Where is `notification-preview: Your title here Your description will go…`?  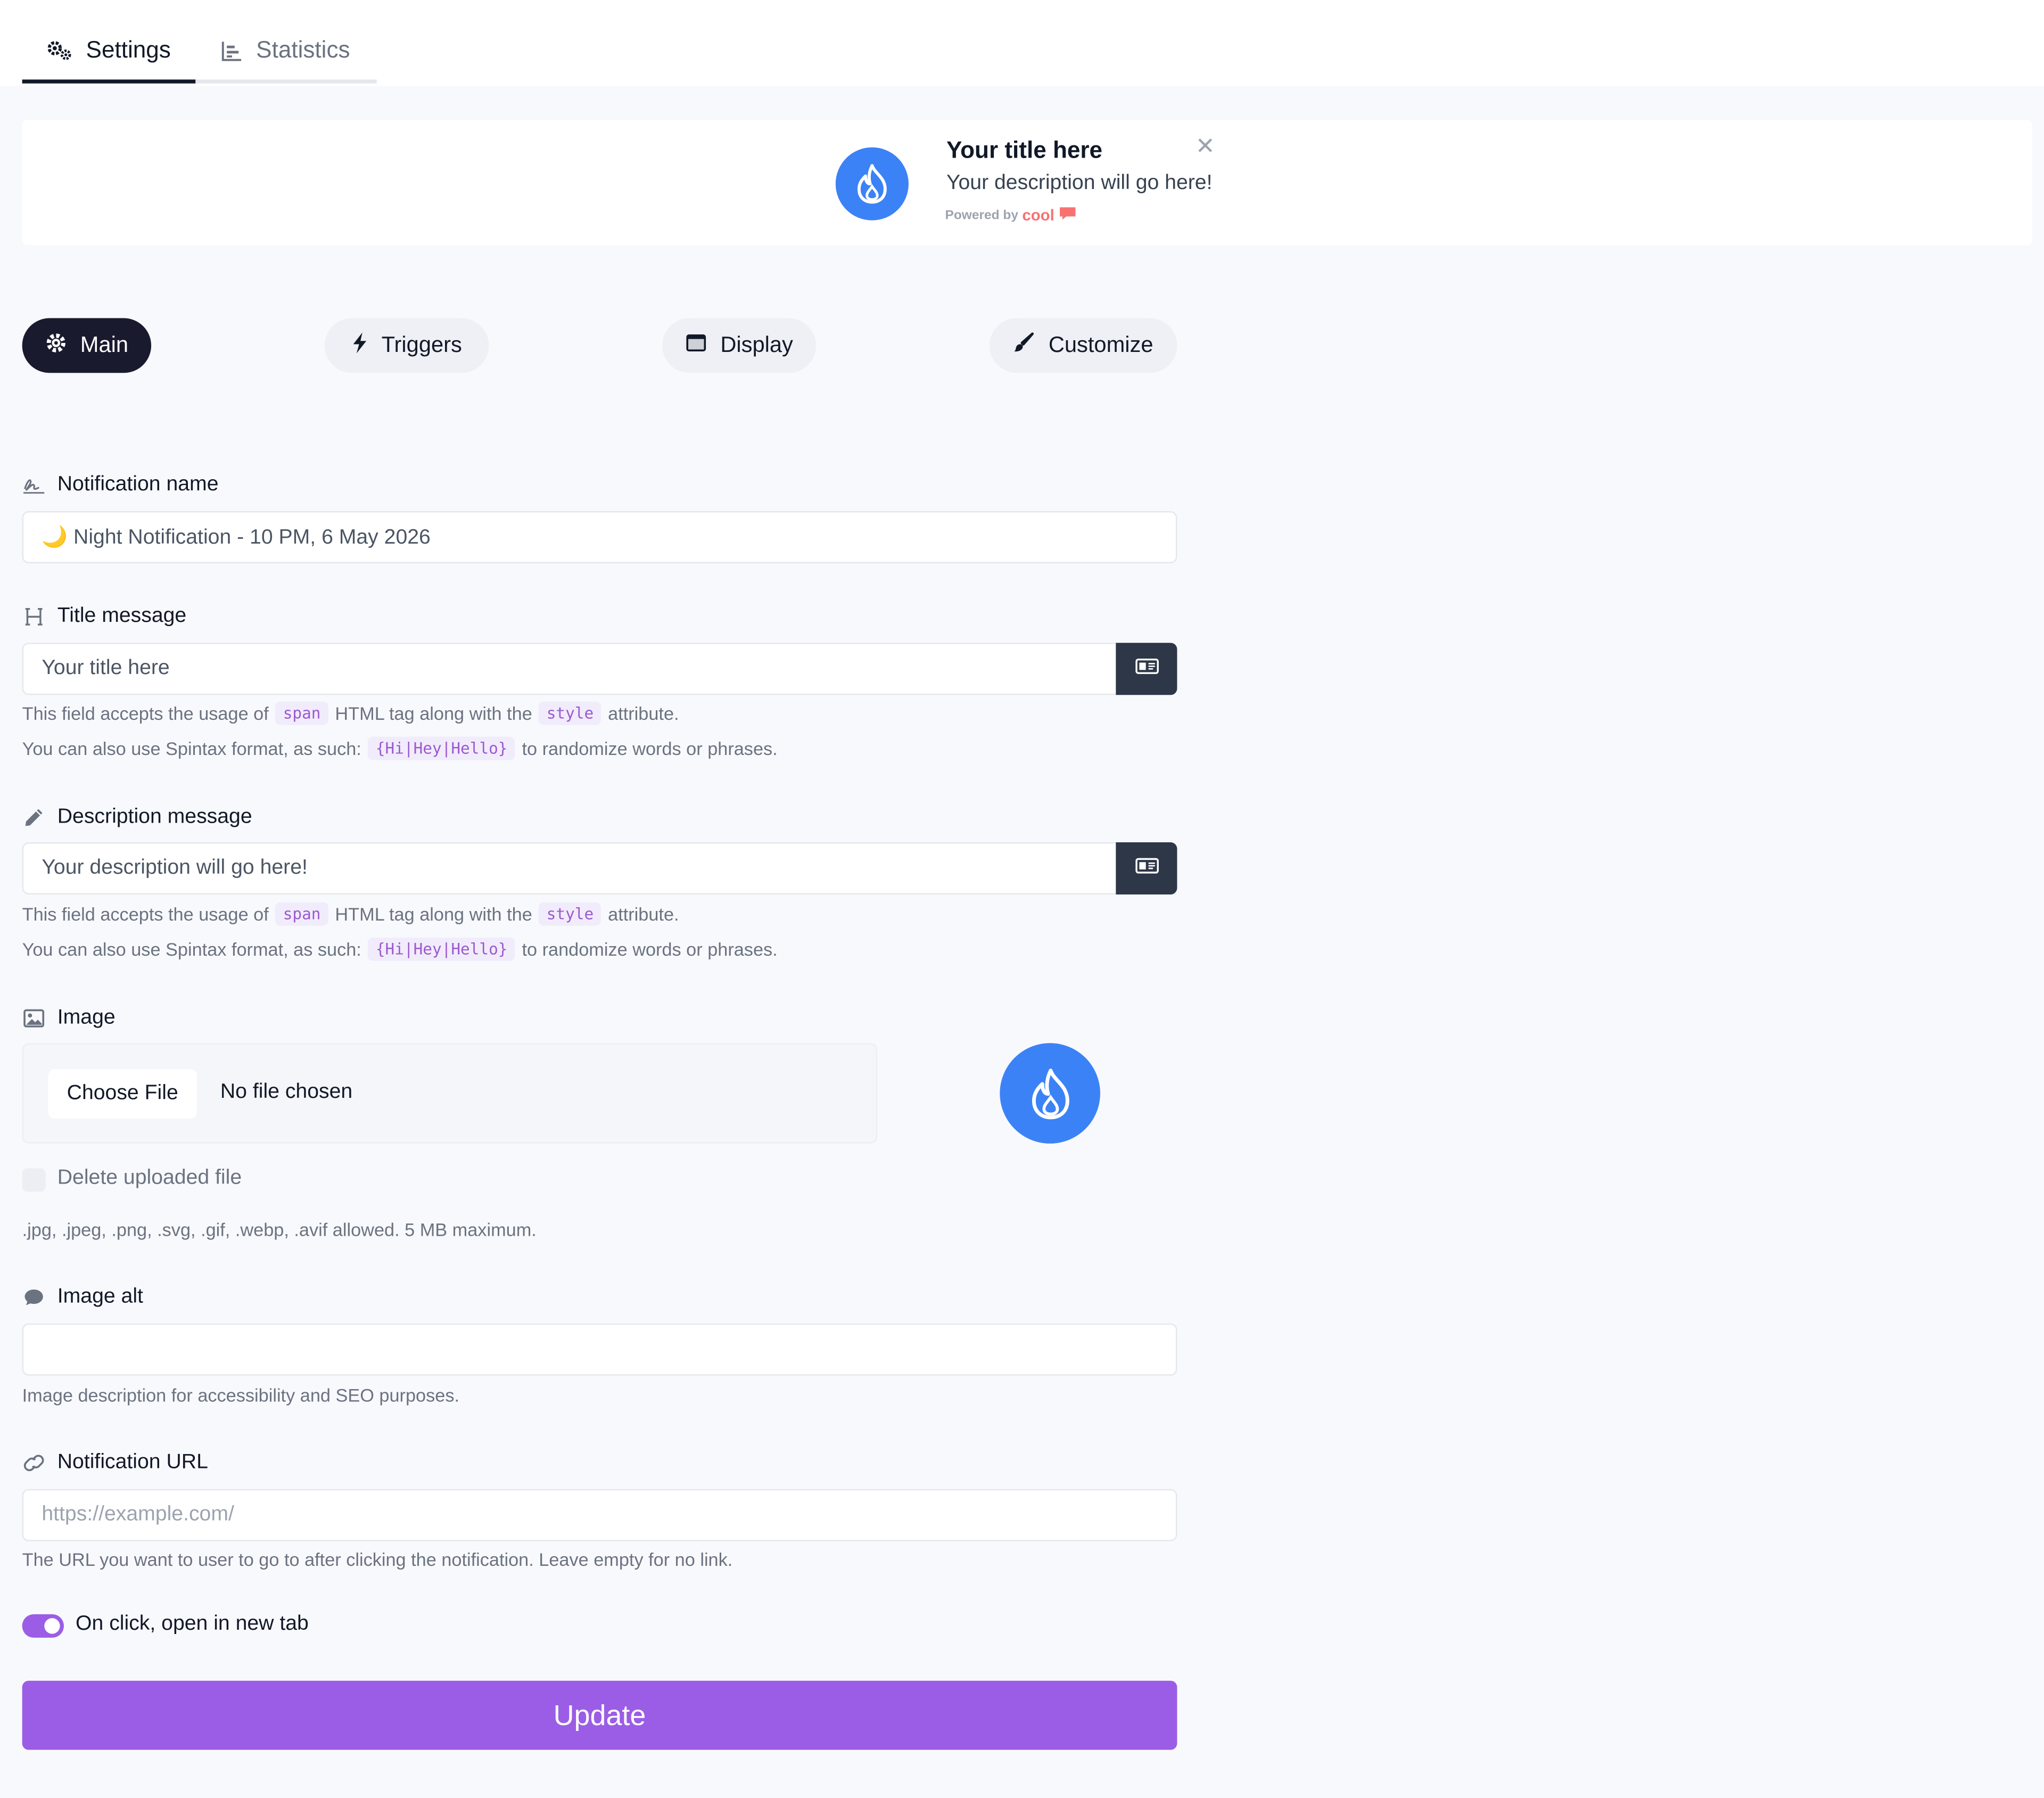 notification-preview: Your title here Your description will go… is located at coordinates (1027, 182).